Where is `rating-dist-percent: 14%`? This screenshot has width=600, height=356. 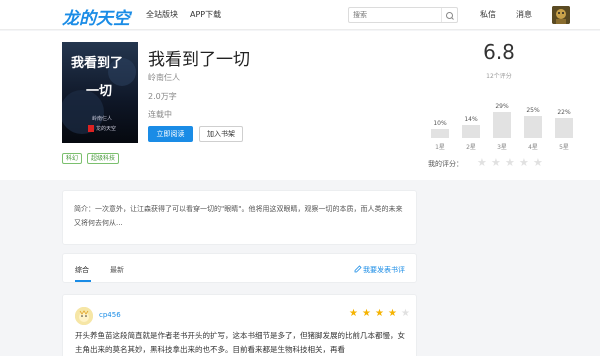 rating-dist-percent: 14% is located at coordinates (471, 119).